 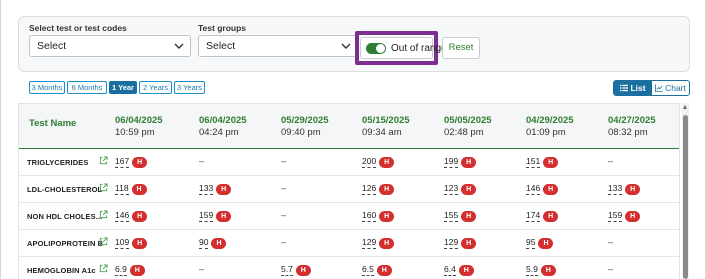 I want to click on result-cell: 109 H, so click(x=131, y=244).